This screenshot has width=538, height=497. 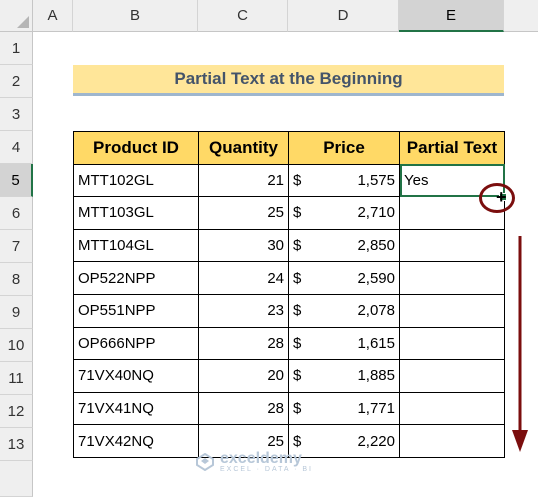 What do you see at coordinates (16, 378) in the screenshot?
I see `row-header-11: 11` at bounding box center [16, 378].